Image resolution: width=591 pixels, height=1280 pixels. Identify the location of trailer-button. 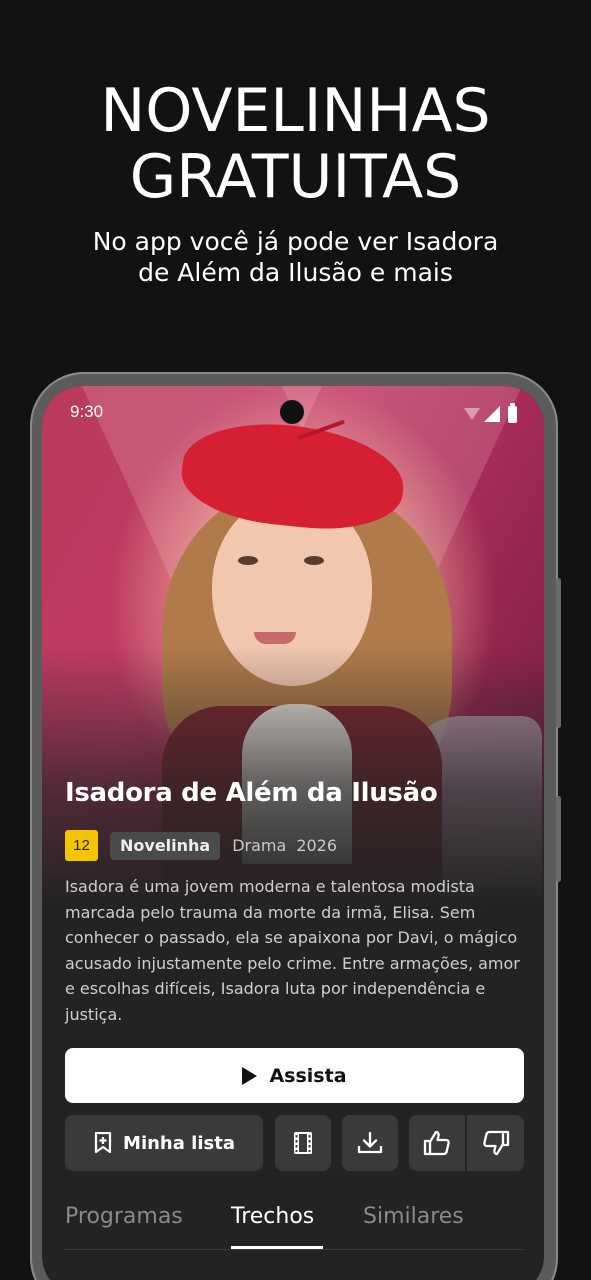
(303, 1143).